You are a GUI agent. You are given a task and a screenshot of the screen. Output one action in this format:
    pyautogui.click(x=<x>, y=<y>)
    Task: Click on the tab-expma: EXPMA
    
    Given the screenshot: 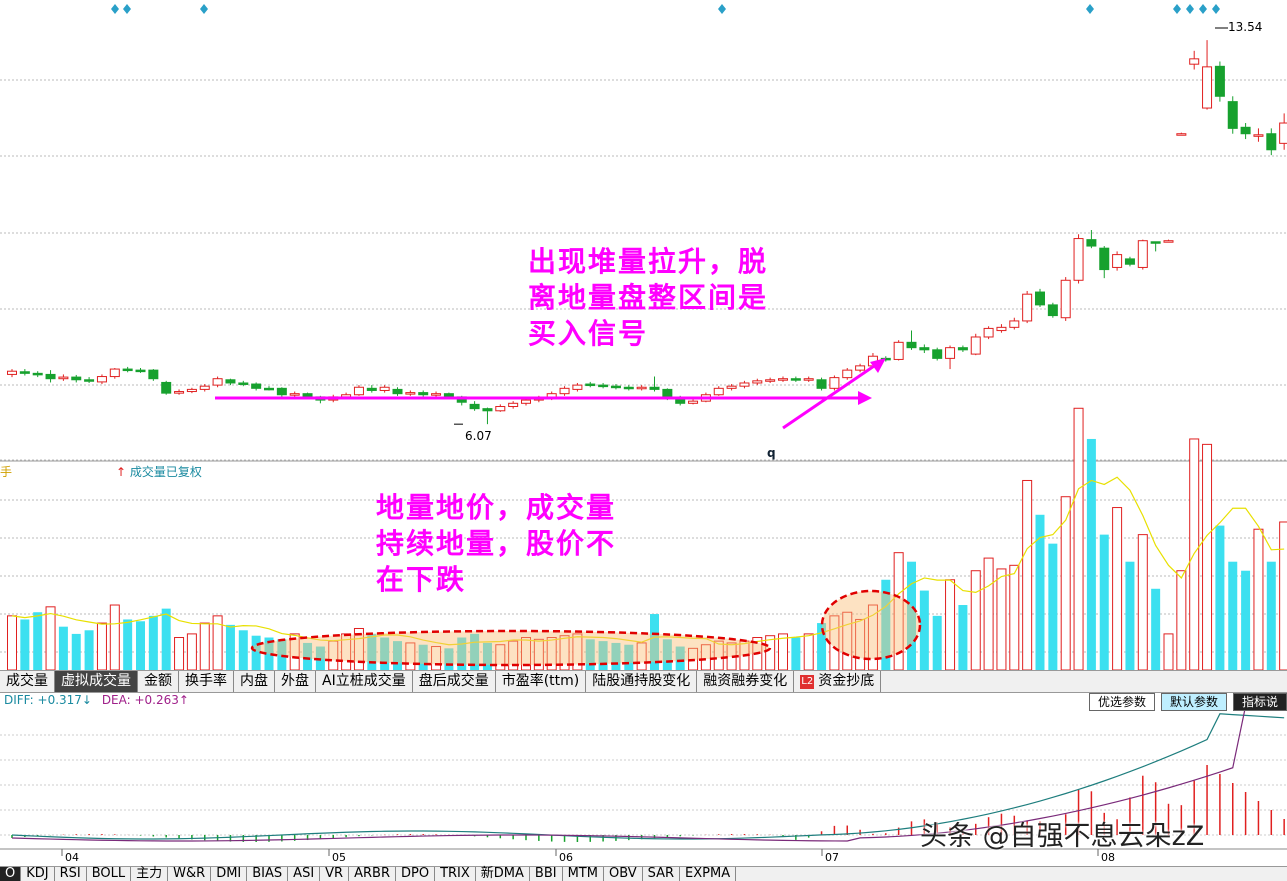 What is the action you would take?
    pyautogui.click(x=708, y=874)
    